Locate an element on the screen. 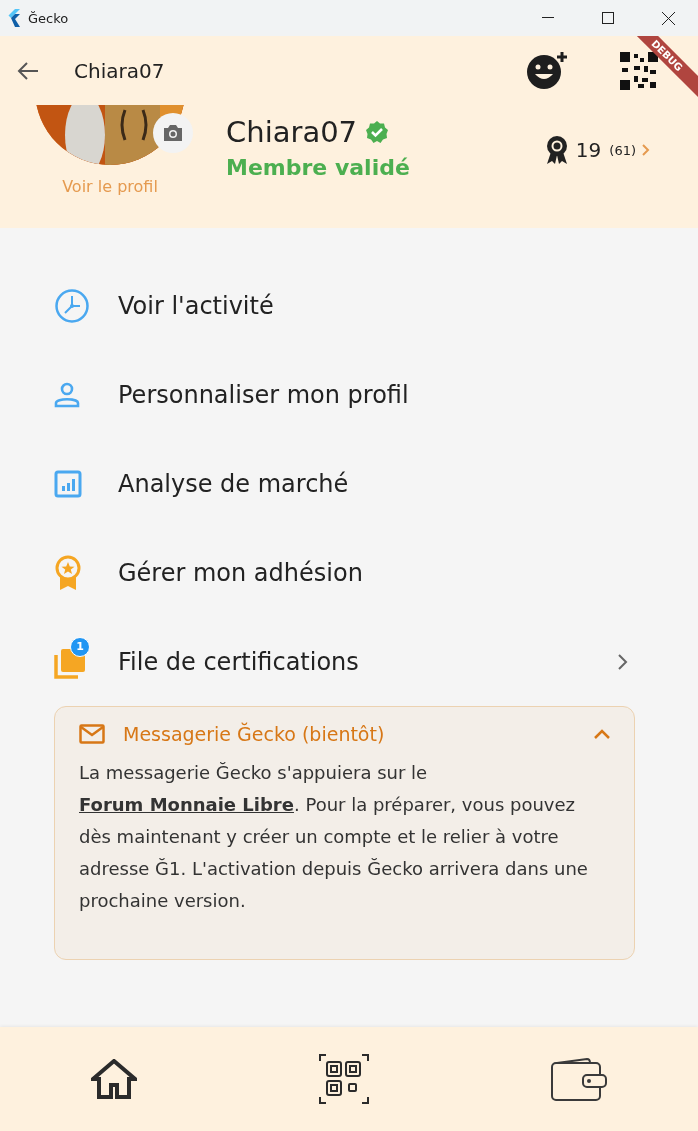 Image resolution: width=698 pixels, height=1131 pixels. envelope-icon is located at coordinates (92, 734).